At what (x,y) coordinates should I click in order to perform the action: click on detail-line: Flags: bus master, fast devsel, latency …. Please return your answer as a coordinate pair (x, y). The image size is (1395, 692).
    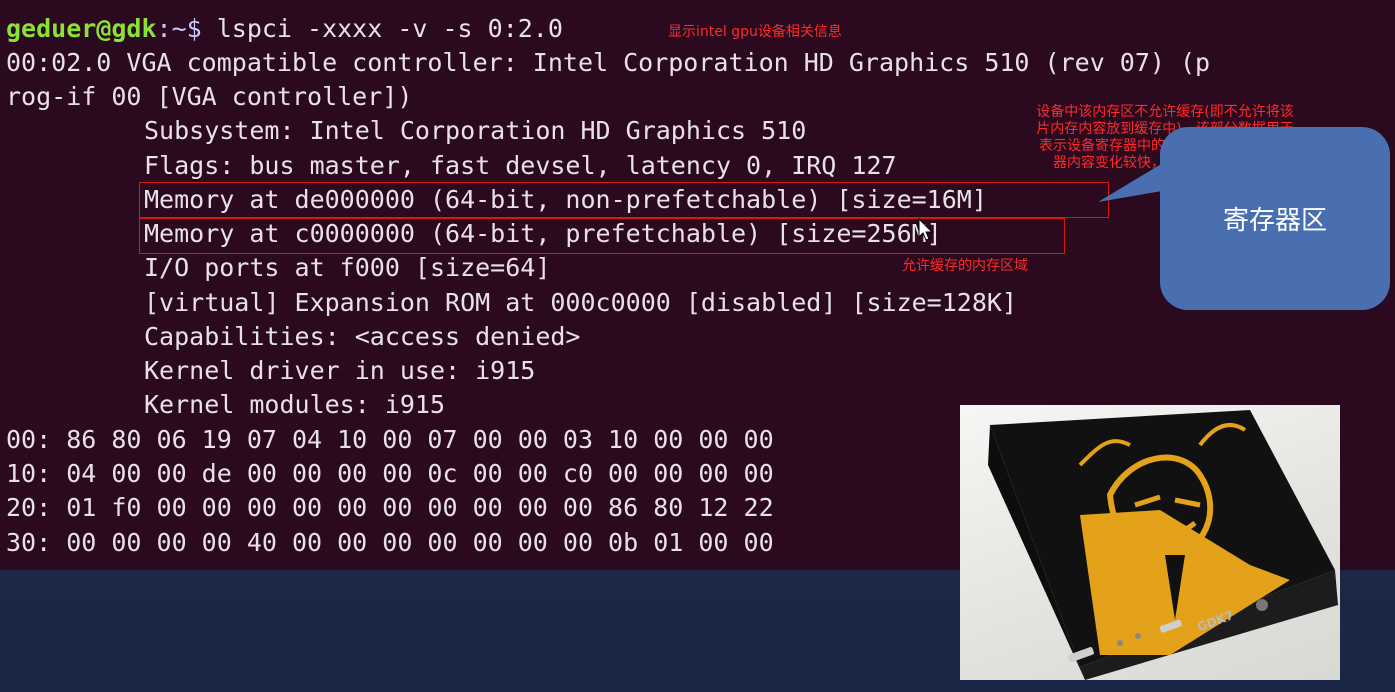
    Looking at the image, I should click on (520, 165).